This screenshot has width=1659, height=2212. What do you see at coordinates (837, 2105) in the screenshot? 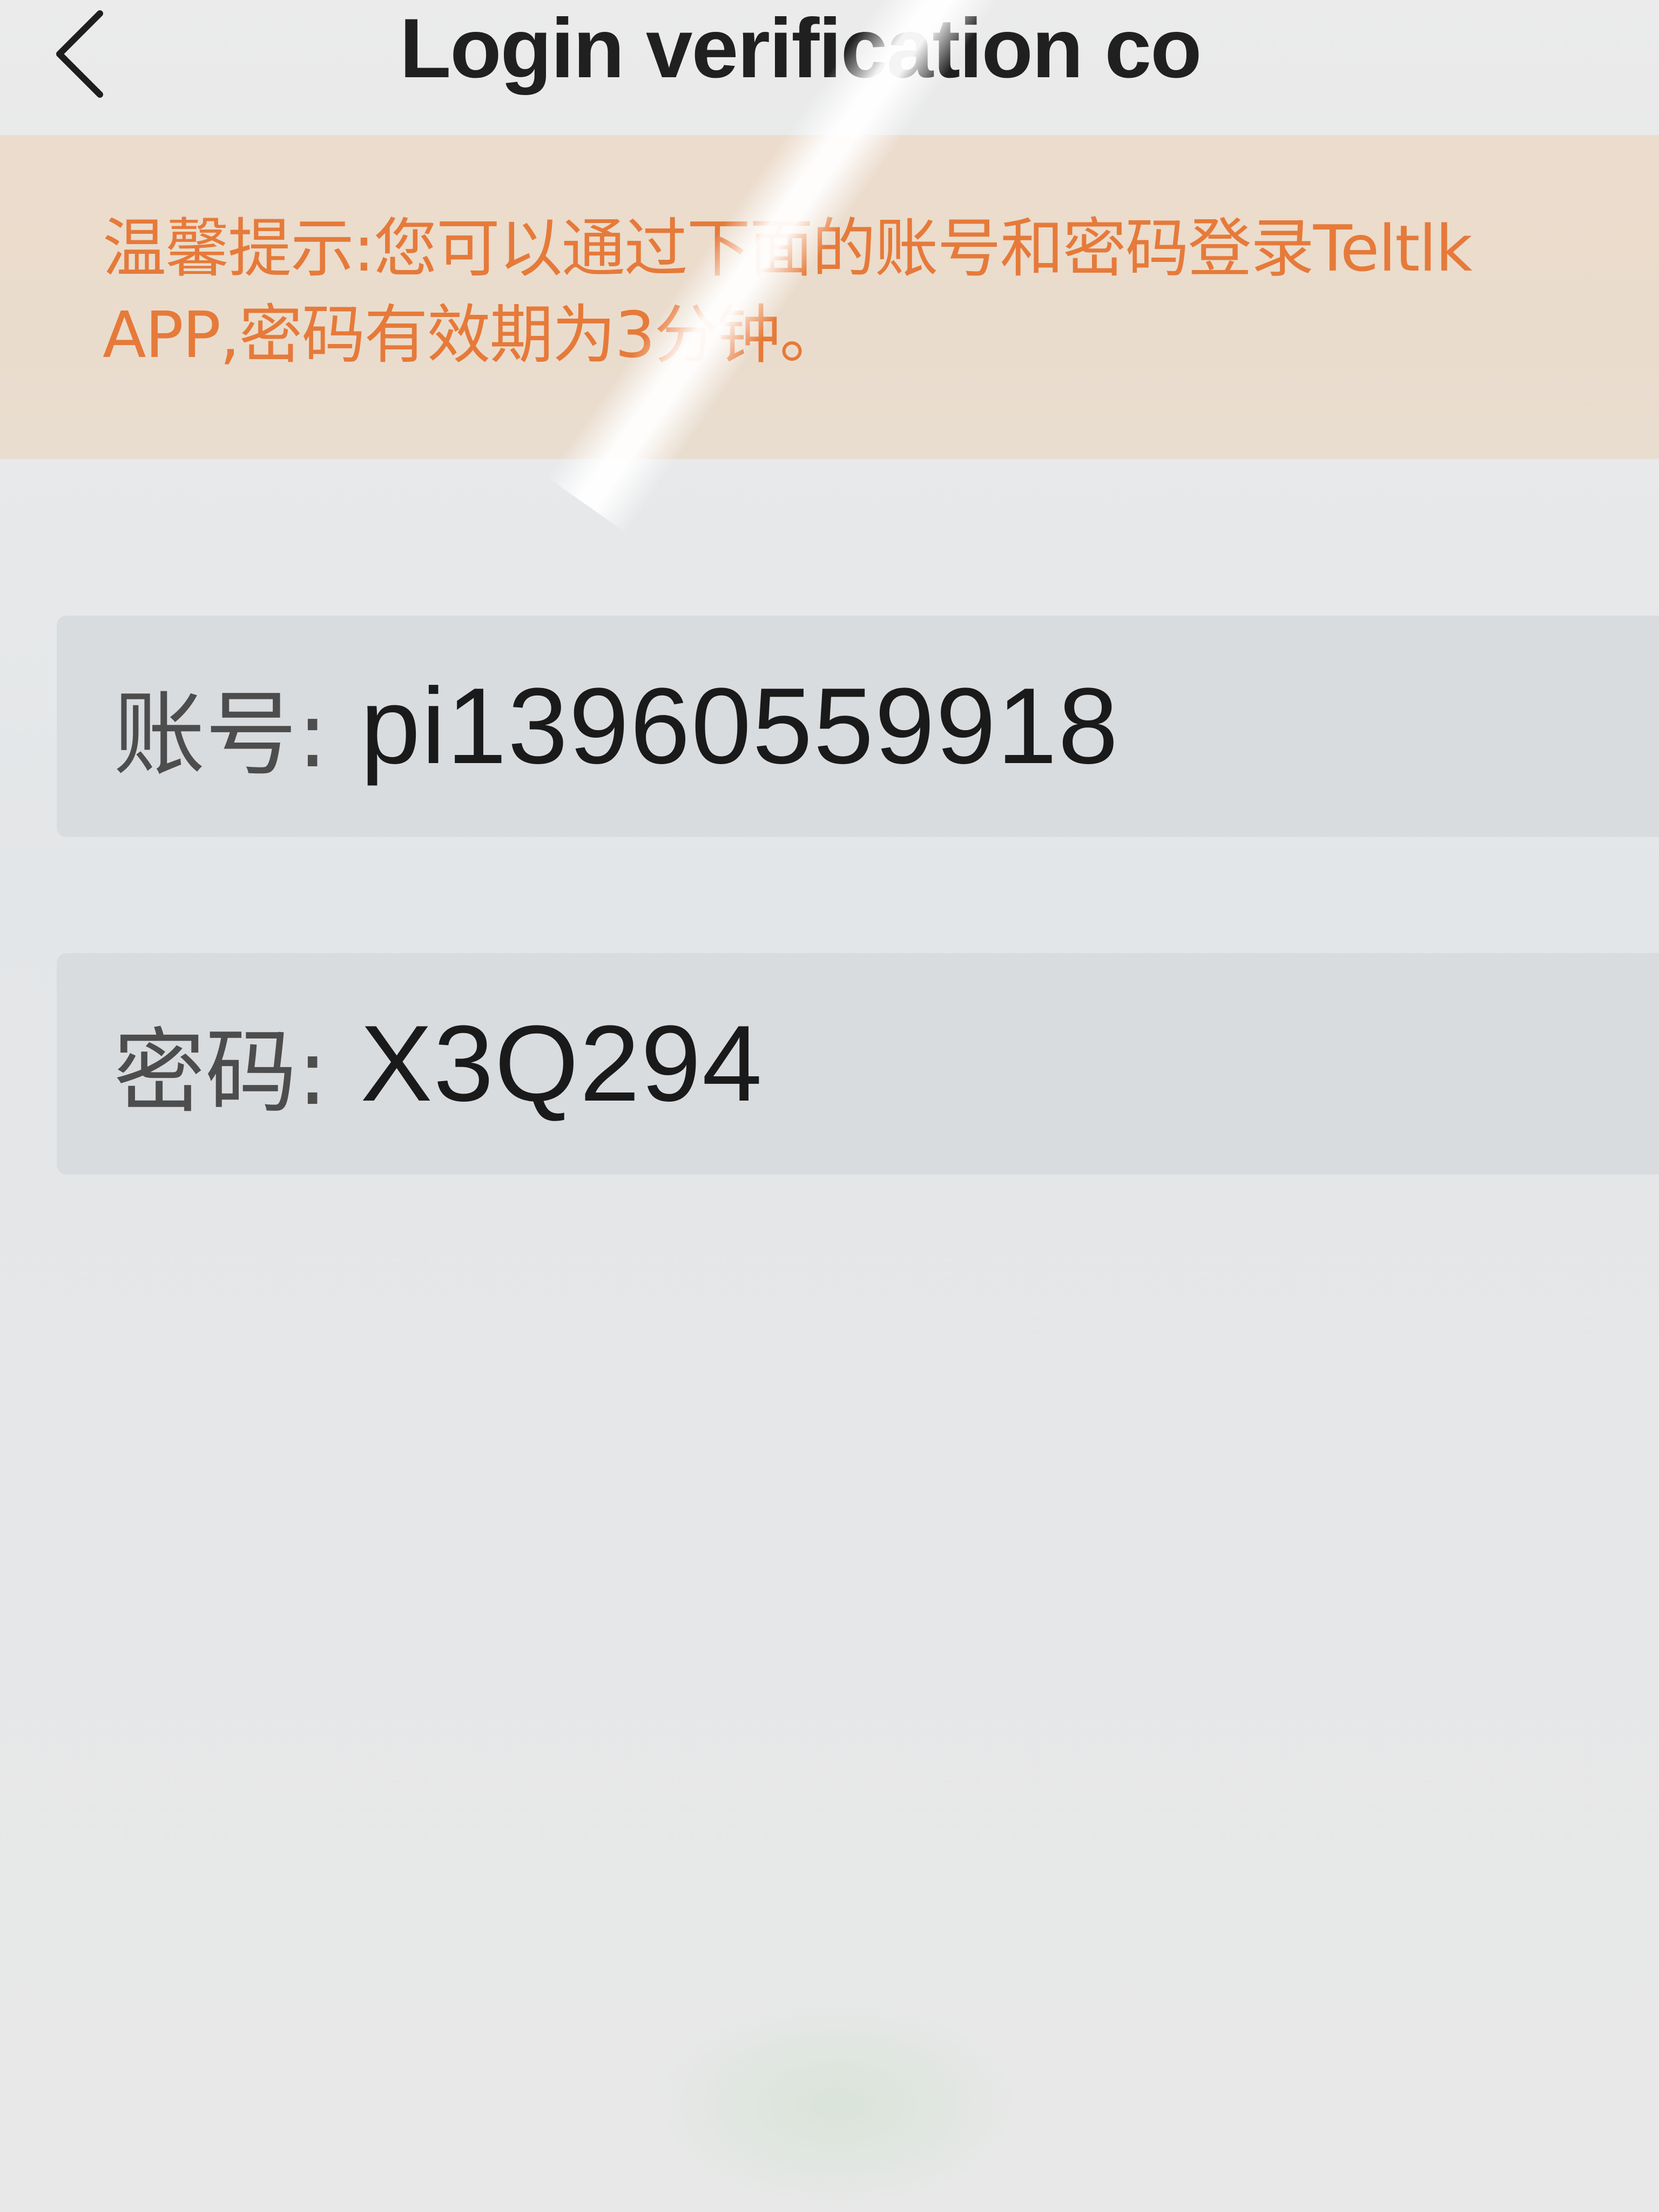
I see `screen-reflection` at bounding box center [837, 2105].